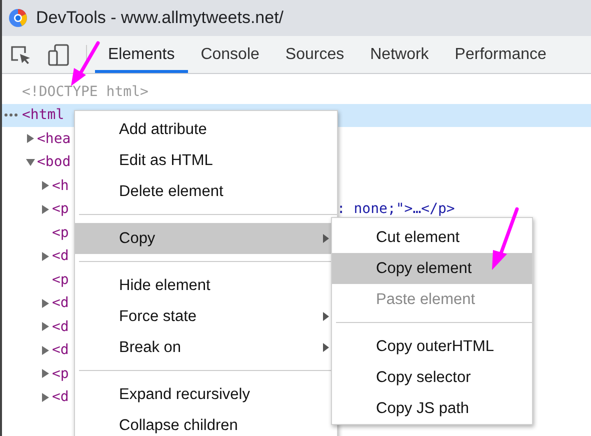 The width and height of the screenshot is (591, 436). I want to click on tree-node-text: : none;">…</p>, so click(395, 209).